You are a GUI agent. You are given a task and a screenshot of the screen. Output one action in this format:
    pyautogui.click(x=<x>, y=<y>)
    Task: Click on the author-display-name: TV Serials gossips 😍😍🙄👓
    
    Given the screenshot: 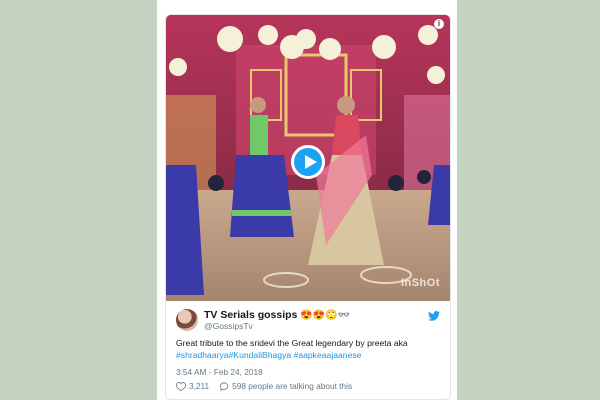 What is the action you would take?
    pyautogui.click(x=277, y=315)
    